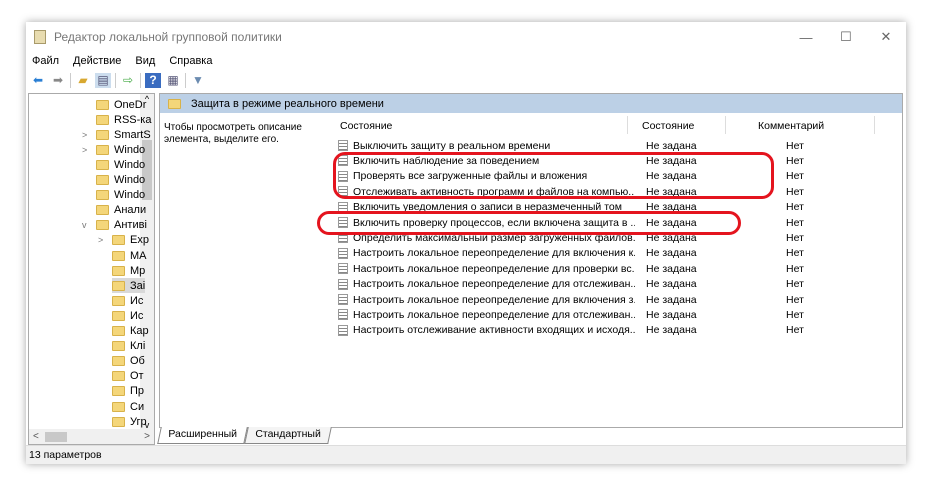  What do you see at coordinates (83, 80) in the screenshot?
I see `up-folder-icon: ▰` at bounding box center [83, 80].